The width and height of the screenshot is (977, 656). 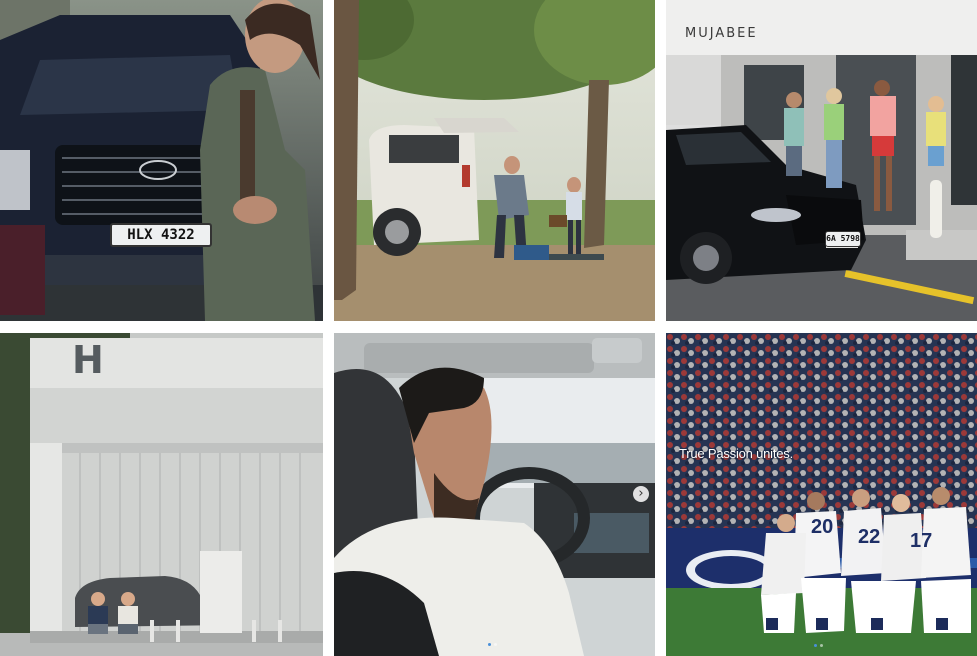 What do you see at coordinates (161, 235) in the screenshot?
I see `license-plate: HLX 4322` at bounding box center [161, 235].